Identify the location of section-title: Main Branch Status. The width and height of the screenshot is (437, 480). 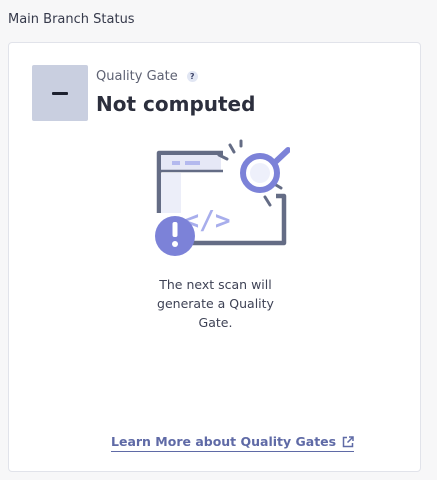
(71, 19).